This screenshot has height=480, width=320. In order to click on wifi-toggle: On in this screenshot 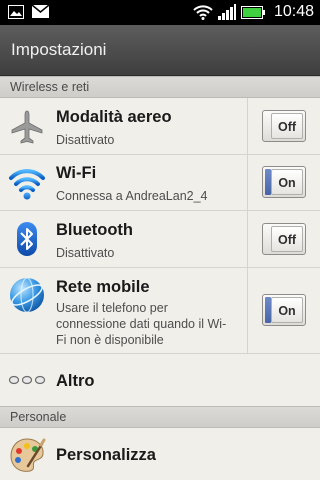, I will do `click(284, 182)`.